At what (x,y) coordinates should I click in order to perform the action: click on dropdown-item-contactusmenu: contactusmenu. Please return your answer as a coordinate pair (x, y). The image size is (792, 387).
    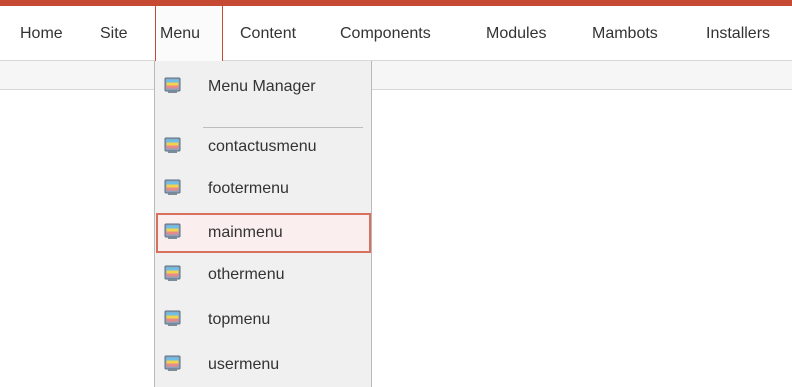
    Looking at the image, I should click on (263, 147).